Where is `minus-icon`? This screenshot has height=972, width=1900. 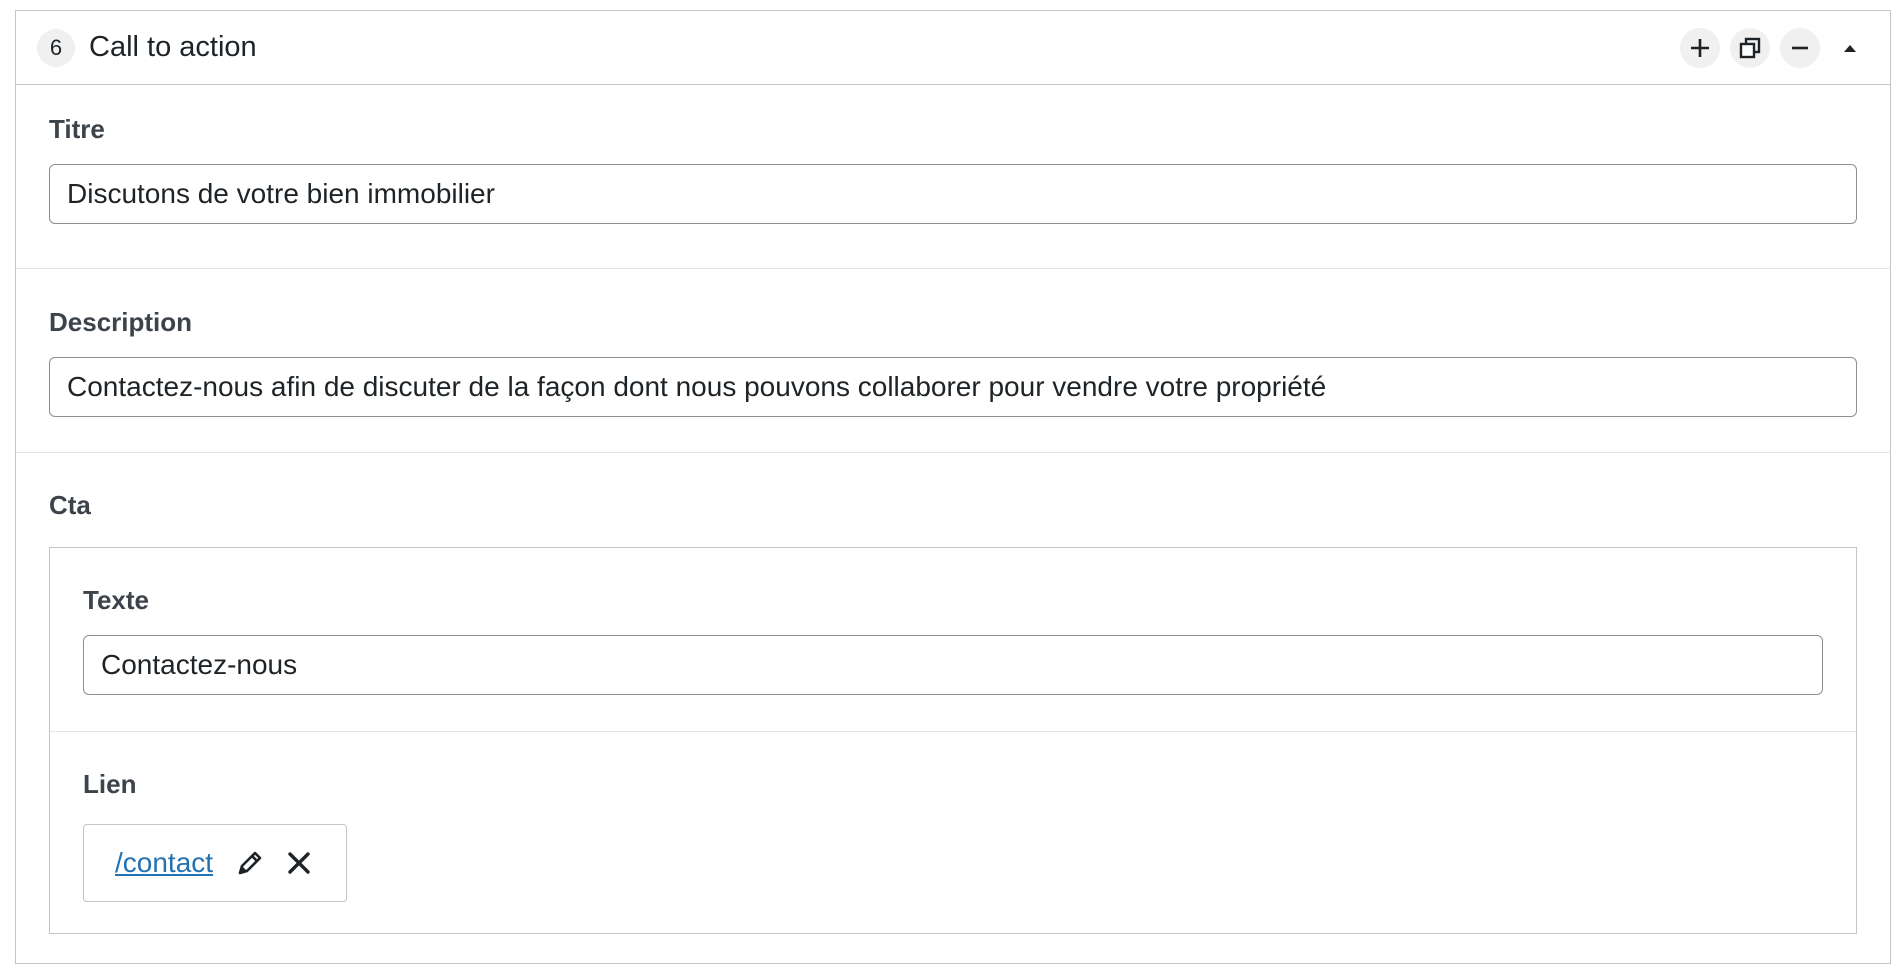 minus-icon is located at coordinates (1800, 47).